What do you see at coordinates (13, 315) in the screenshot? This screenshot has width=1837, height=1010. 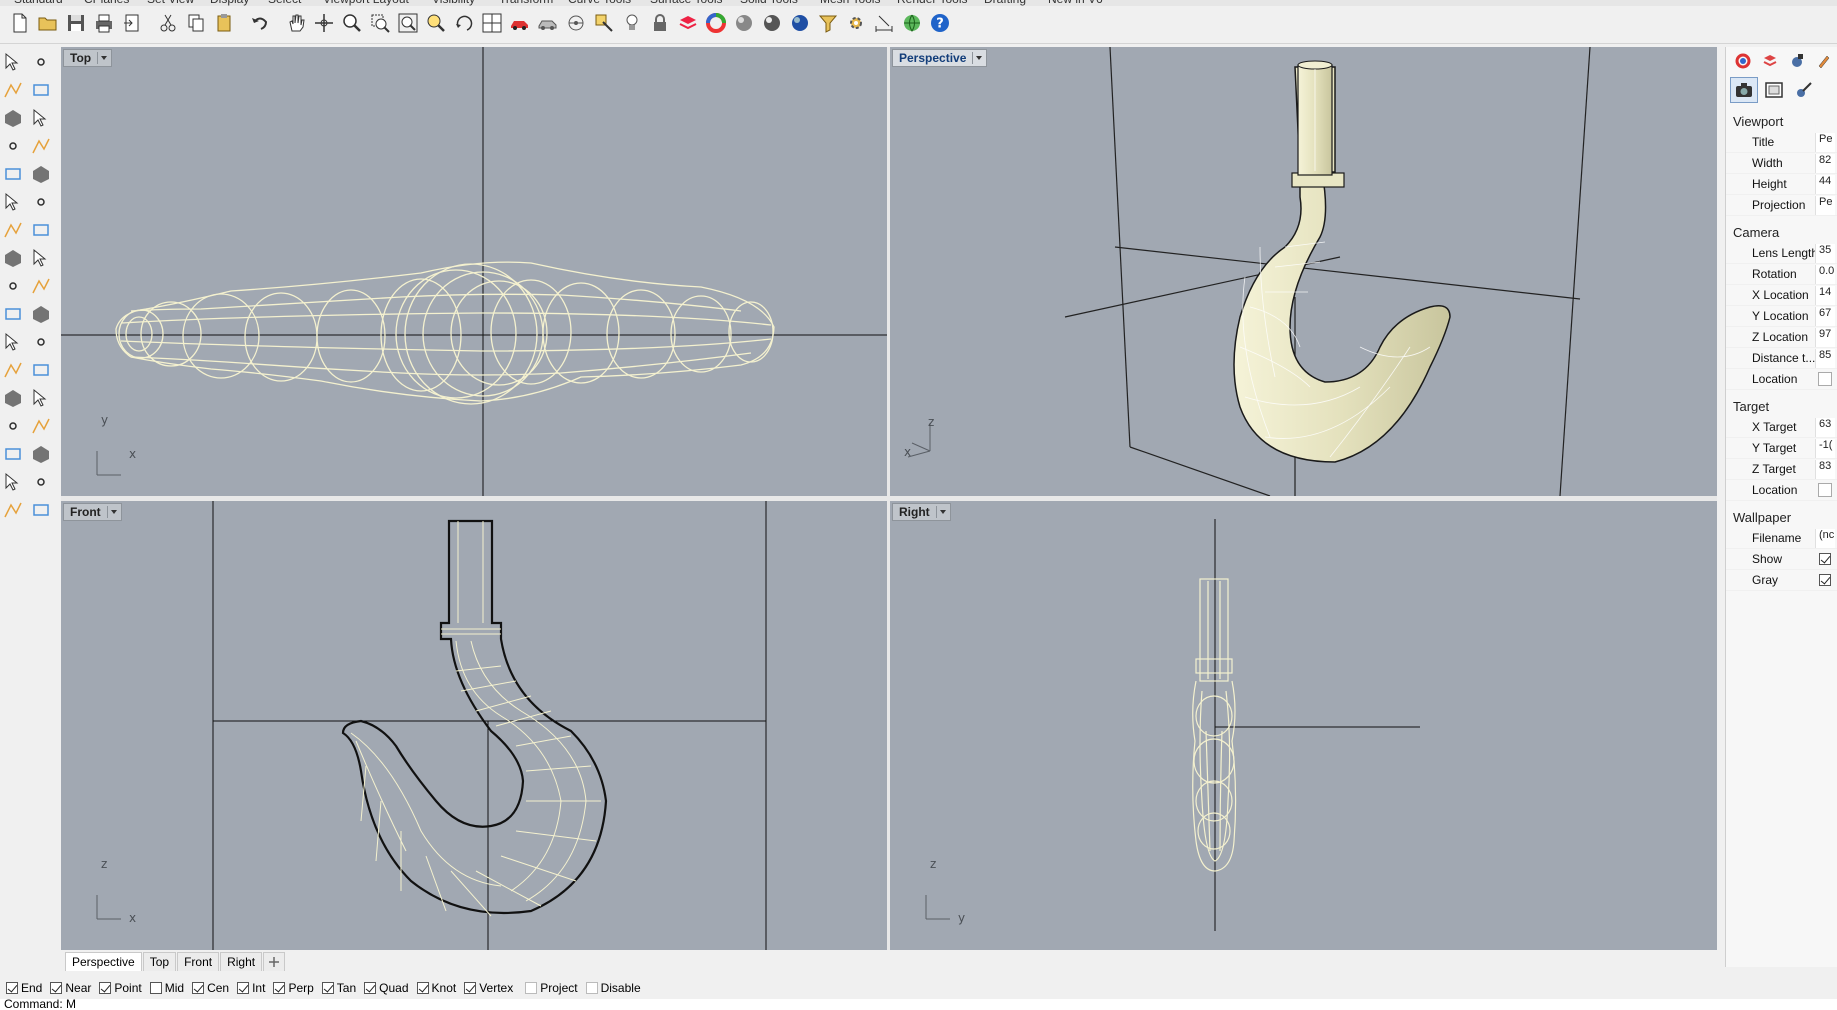 I see `trim-tool` at bounding box center [13, 315].